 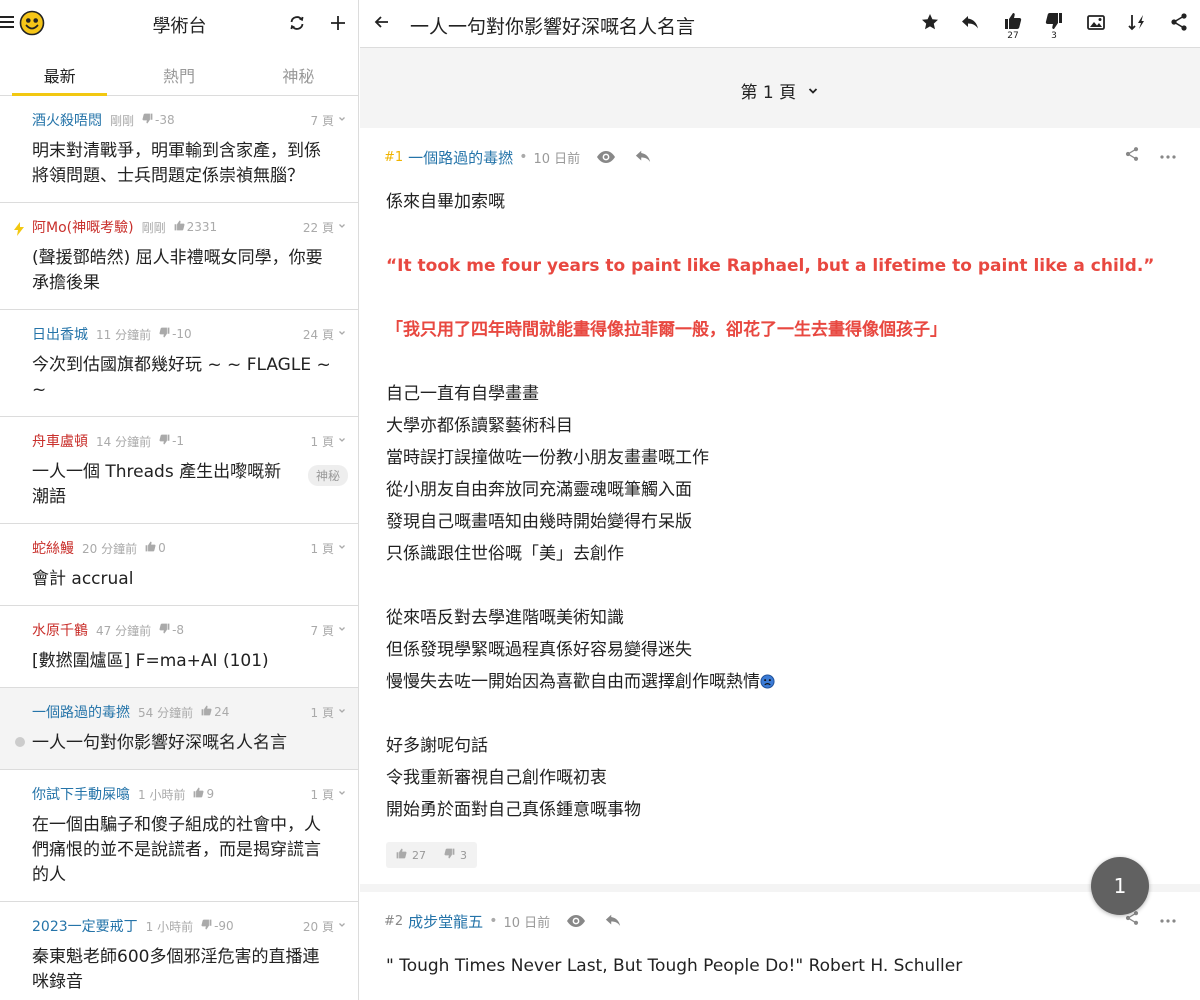 What do you see at coordinates (60, 630) in the screenshot?
I see `thread-author: 水原千鶴` at bounding box center [60, 630].